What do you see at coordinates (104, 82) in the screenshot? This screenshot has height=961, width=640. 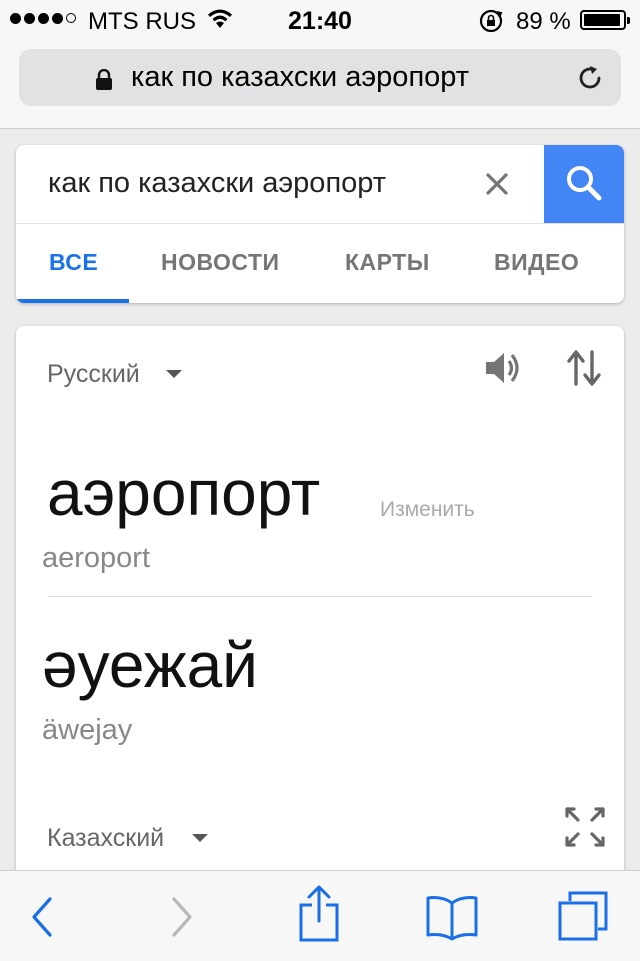 I see `lock-icon` at bounding box center [104, 82].